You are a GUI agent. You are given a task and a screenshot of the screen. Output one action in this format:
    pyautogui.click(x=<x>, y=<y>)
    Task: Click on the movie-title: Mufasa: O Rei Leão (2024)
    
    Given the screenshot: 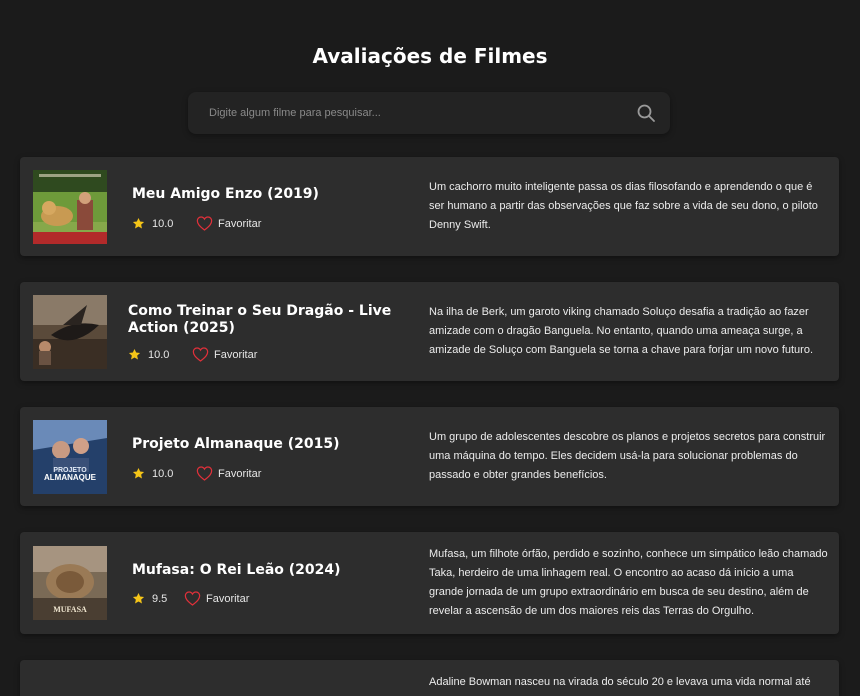 What is the action you would take?
    pyautogui.click(x=236, y=570)
    